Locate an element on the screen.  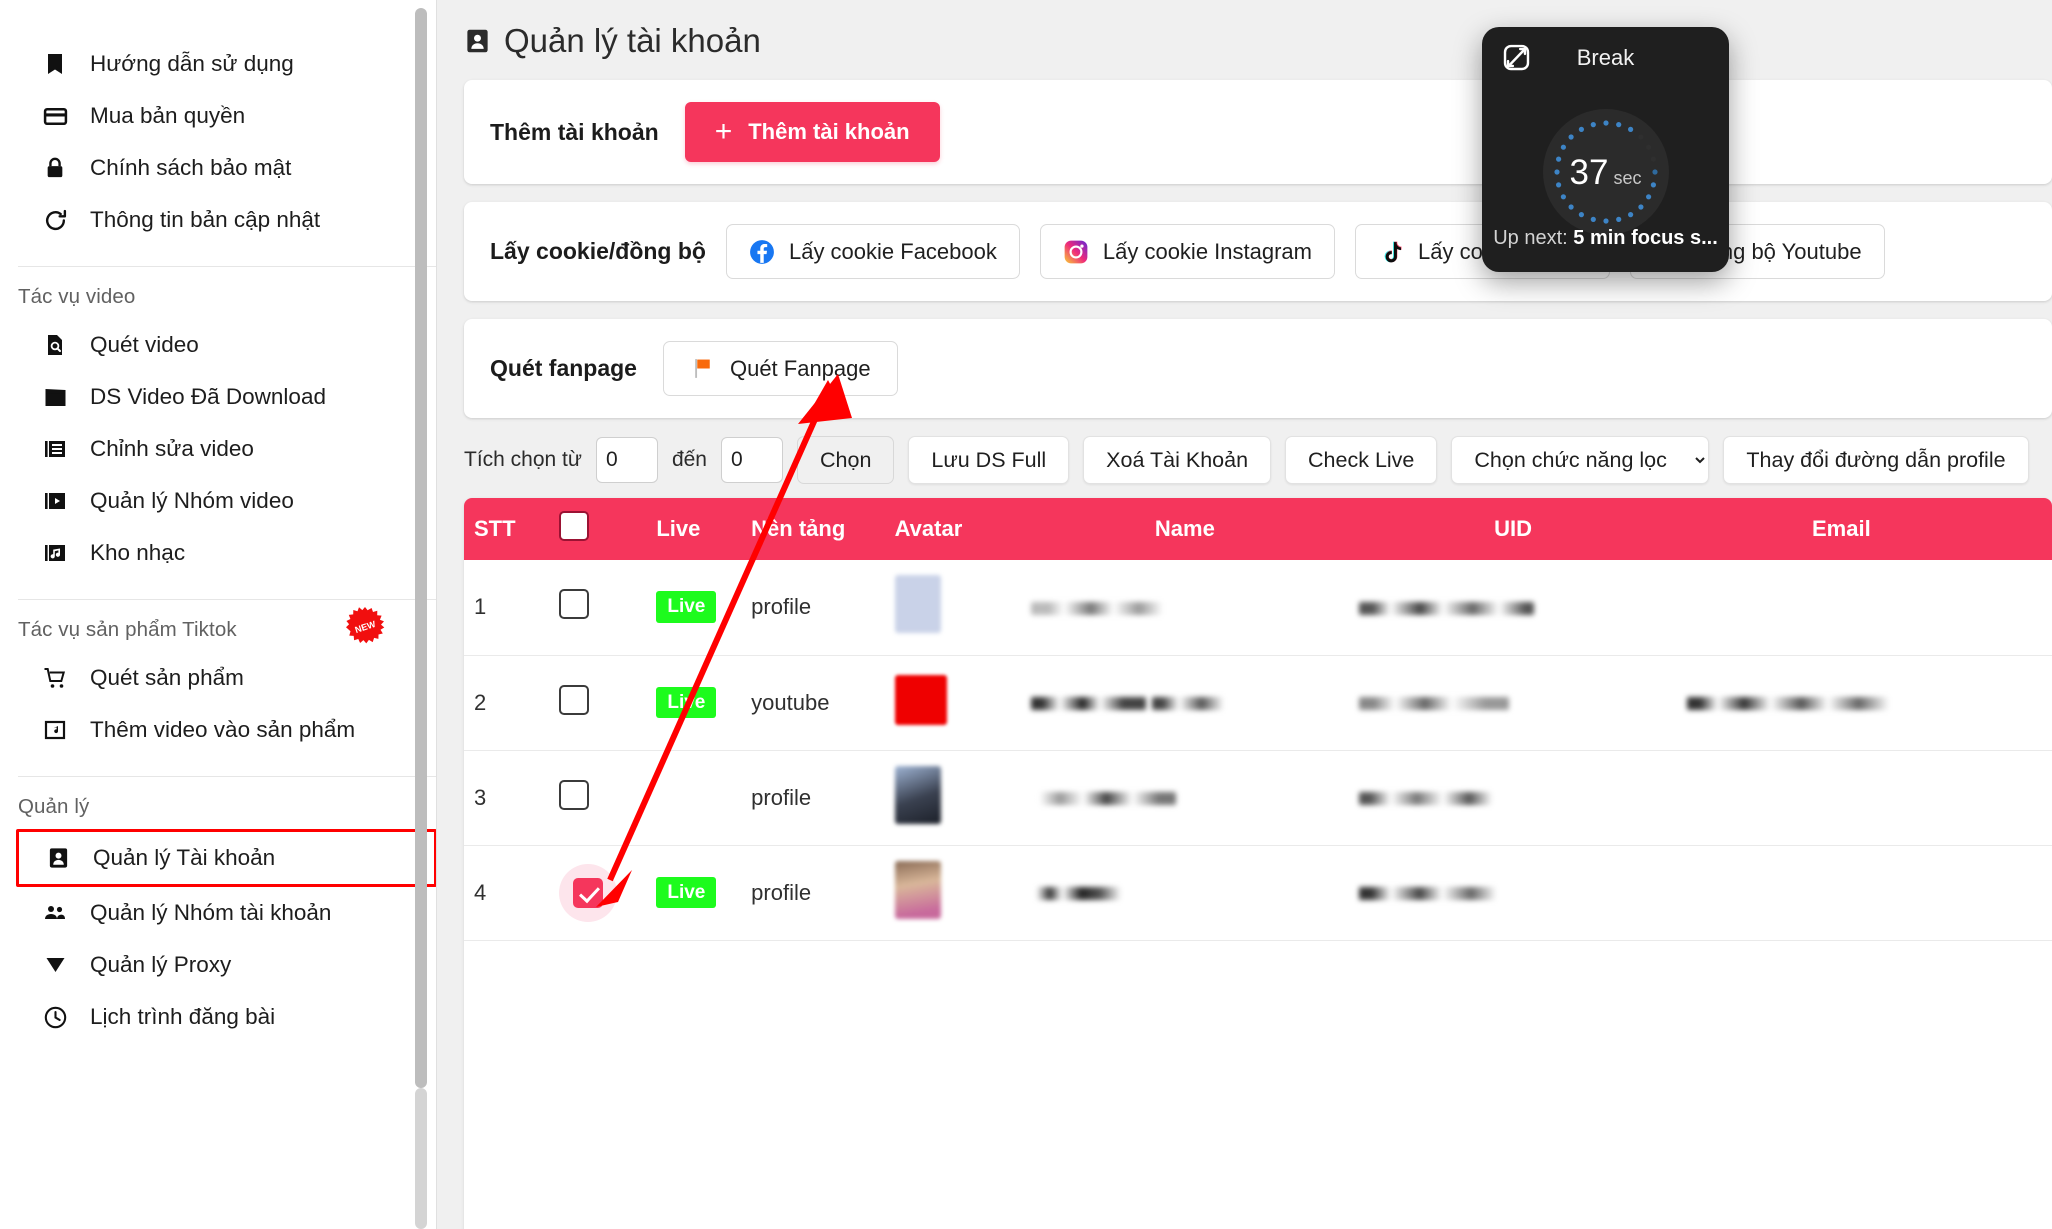
cell-stt: 1 is located at coordinates (507, 608).